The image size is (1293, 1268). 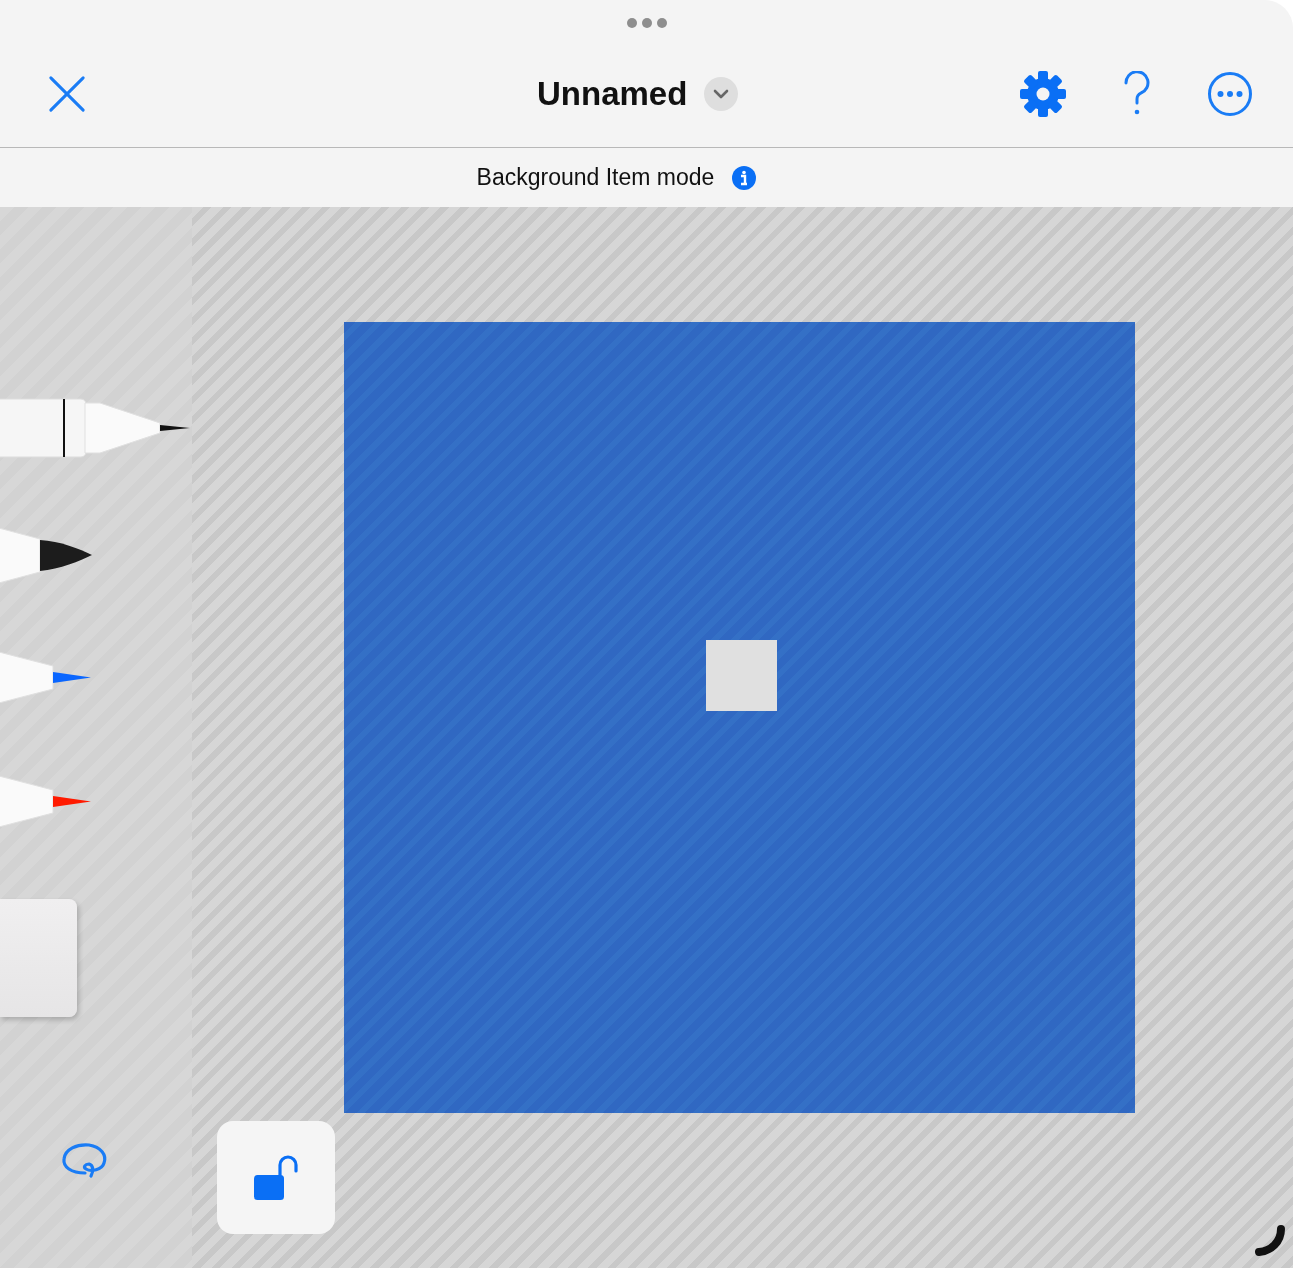 What do you see at coordinates (1043, 94) in the screenshot?
I see `settings-icon` at bounding box center [1043, 94].